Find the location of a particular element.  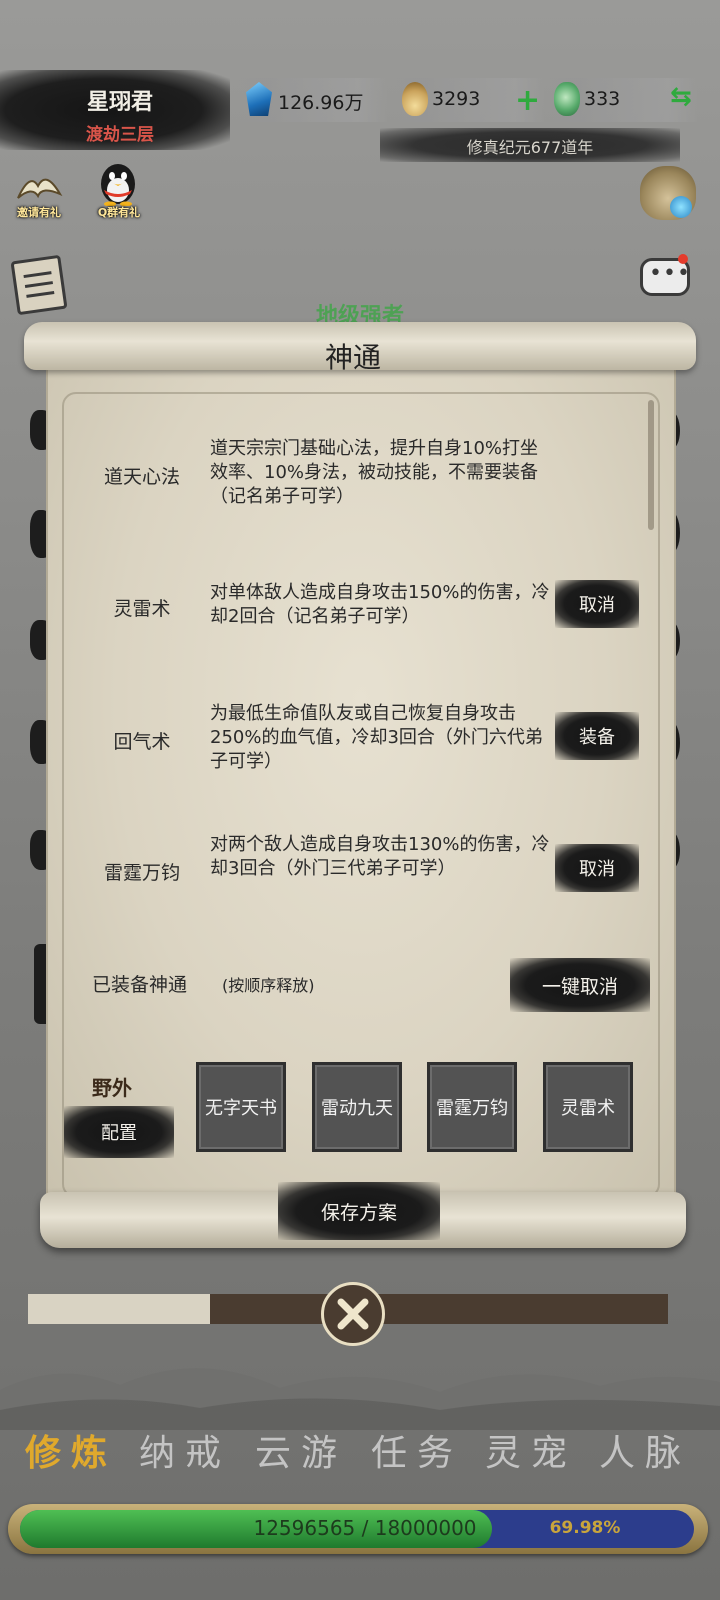

invite-reward-button is located at coordinates (38, 186).